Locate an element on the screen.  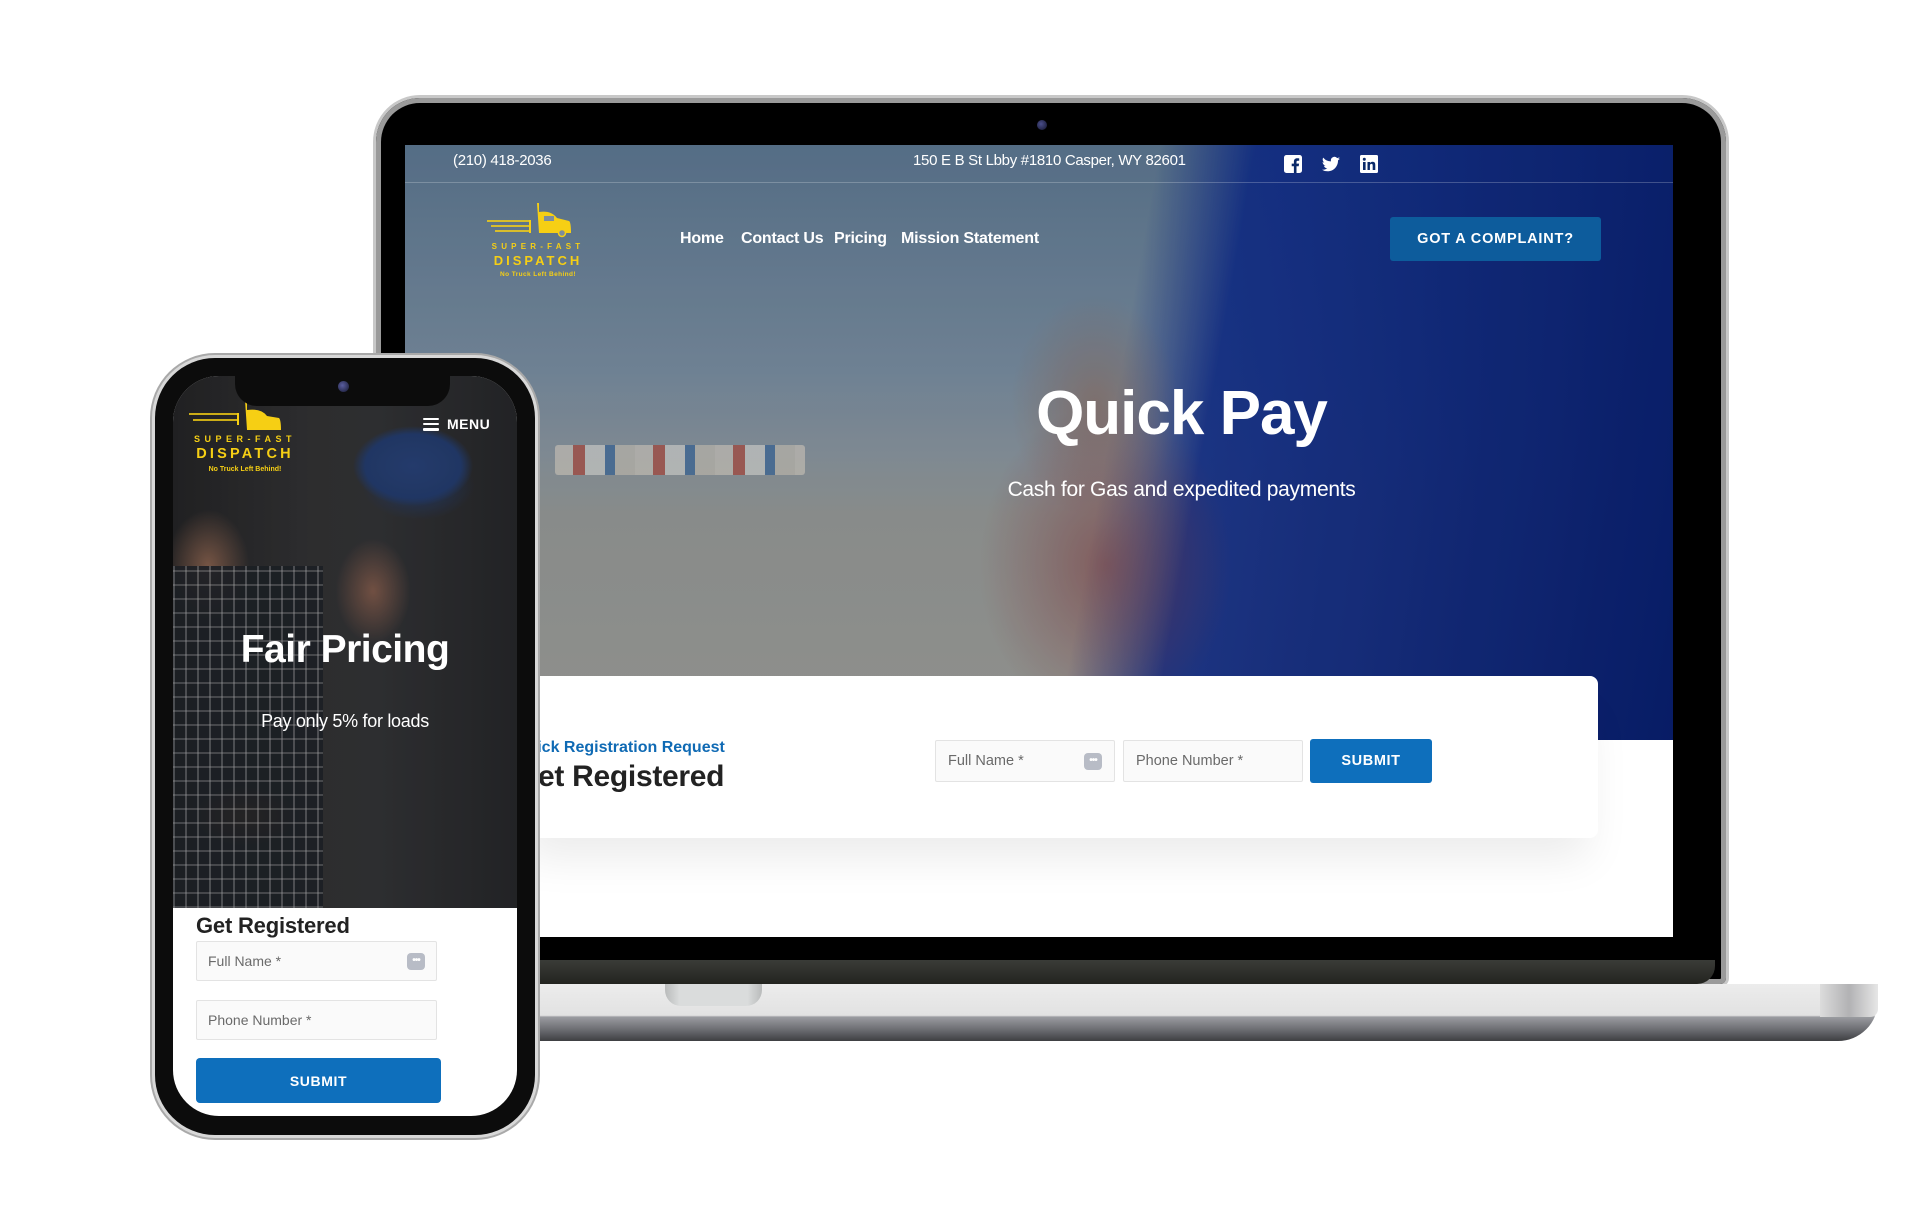
mobile-logo-super-fast-text: SUPER-FAST is located at coordinates (244, 439).